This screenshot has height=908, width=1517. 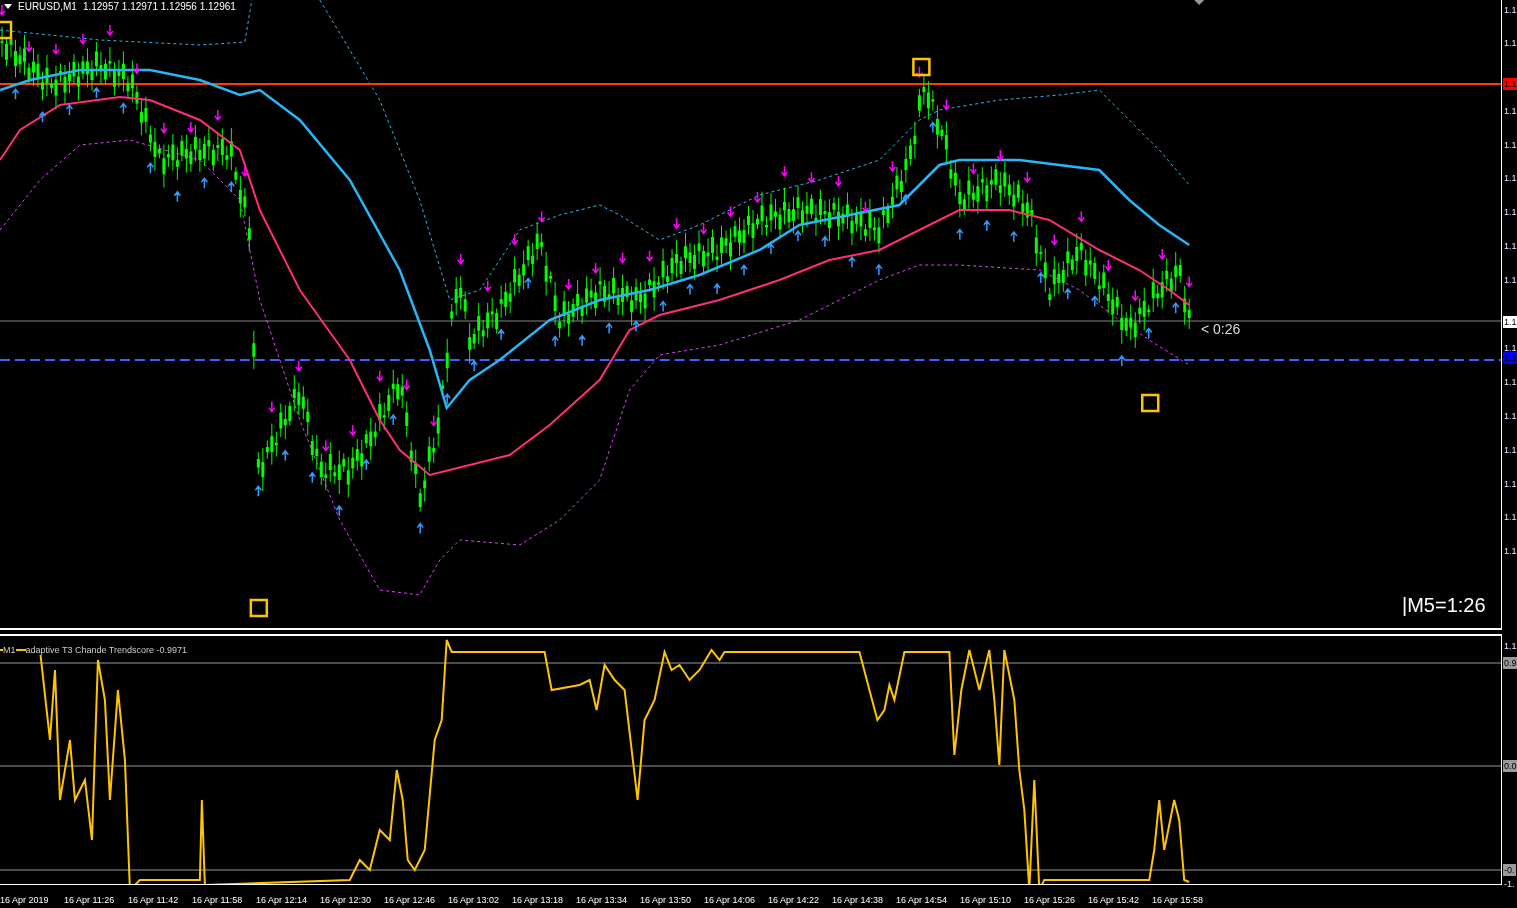 I want to click on time-label: 16 Apr 12:14, so click(x=282, y=901).